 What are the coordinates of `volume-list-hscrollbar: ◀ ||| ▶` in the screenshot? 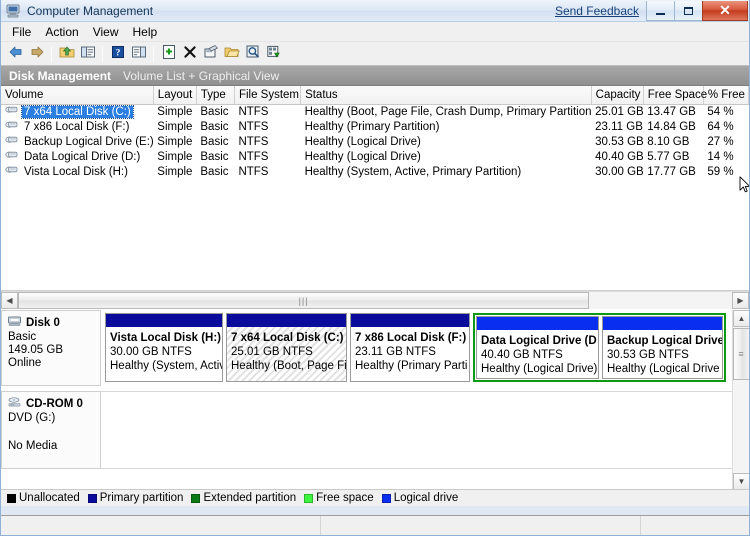 It's located at (375, 300).